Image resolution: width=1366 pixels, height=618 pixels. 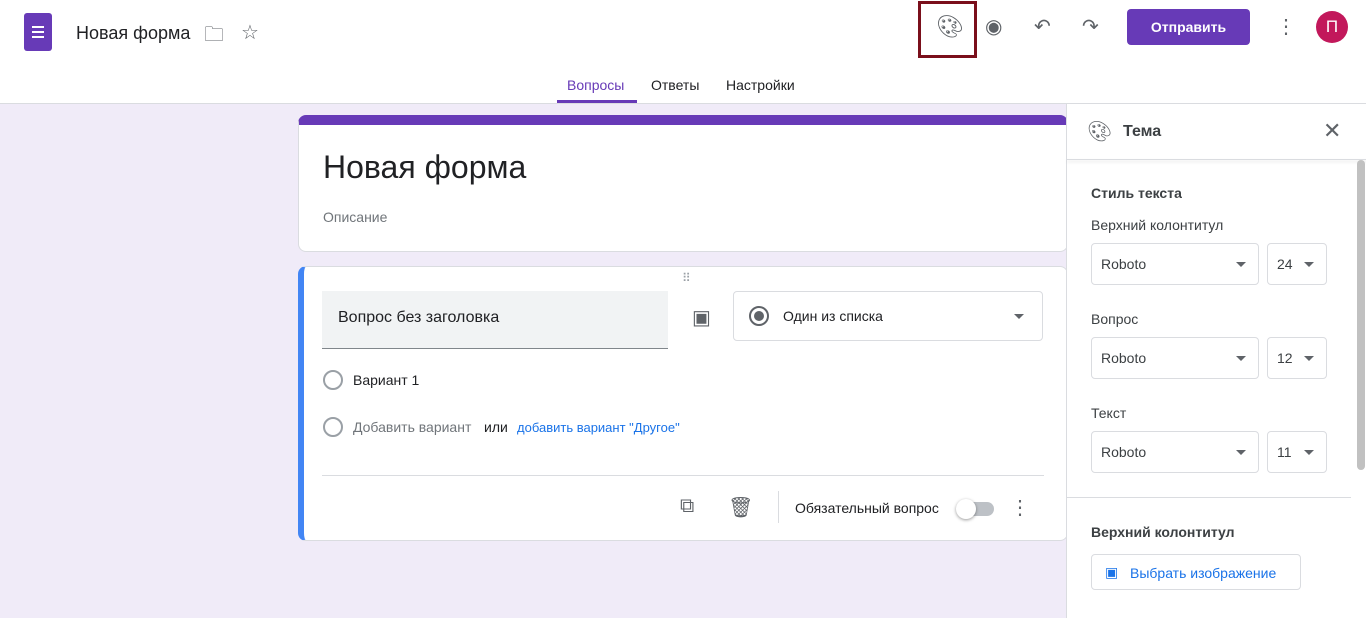 I want to click on question-size-select: 12, so click(x=1297, y=358).